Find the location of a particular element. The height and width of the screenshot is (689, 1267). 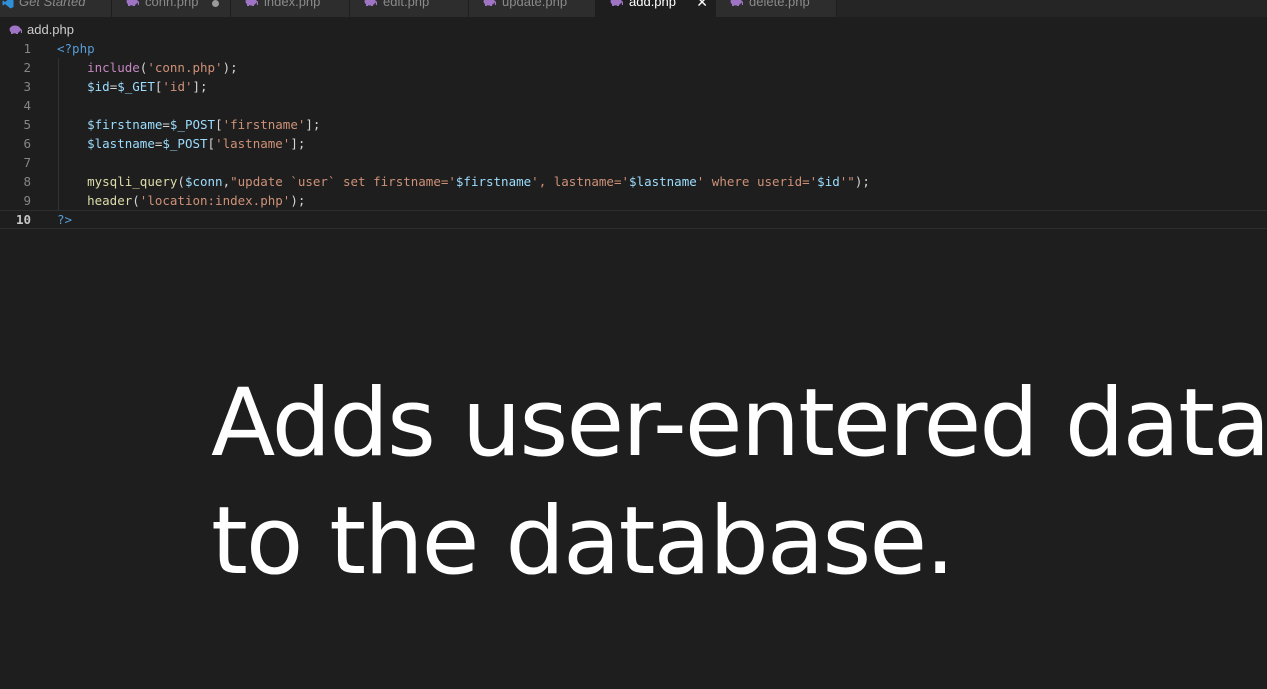

code-token: 'location:index.php' is located at coordinates (215, 200).